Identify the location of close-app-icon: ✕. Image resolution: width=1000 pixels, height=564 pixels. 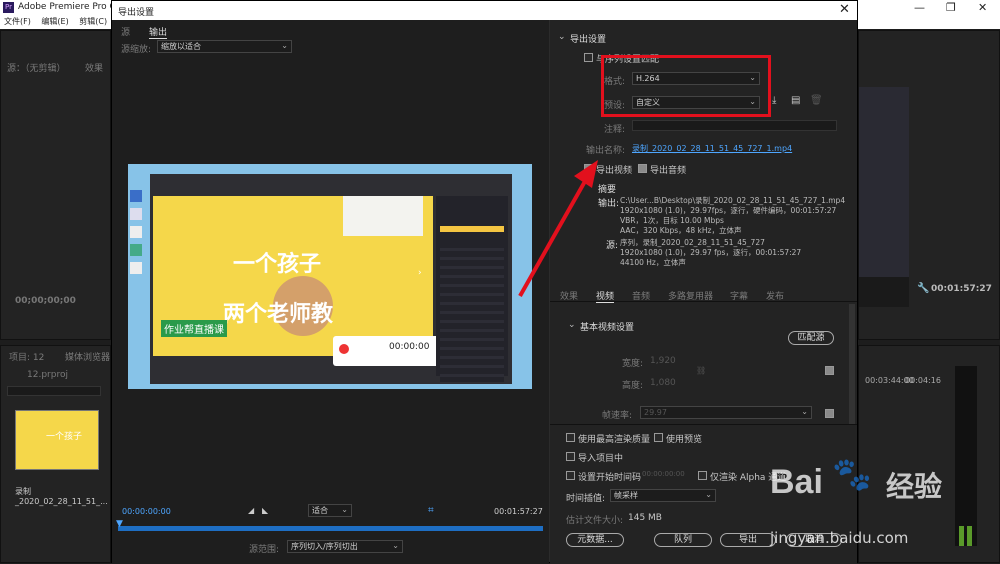
(982, 7).